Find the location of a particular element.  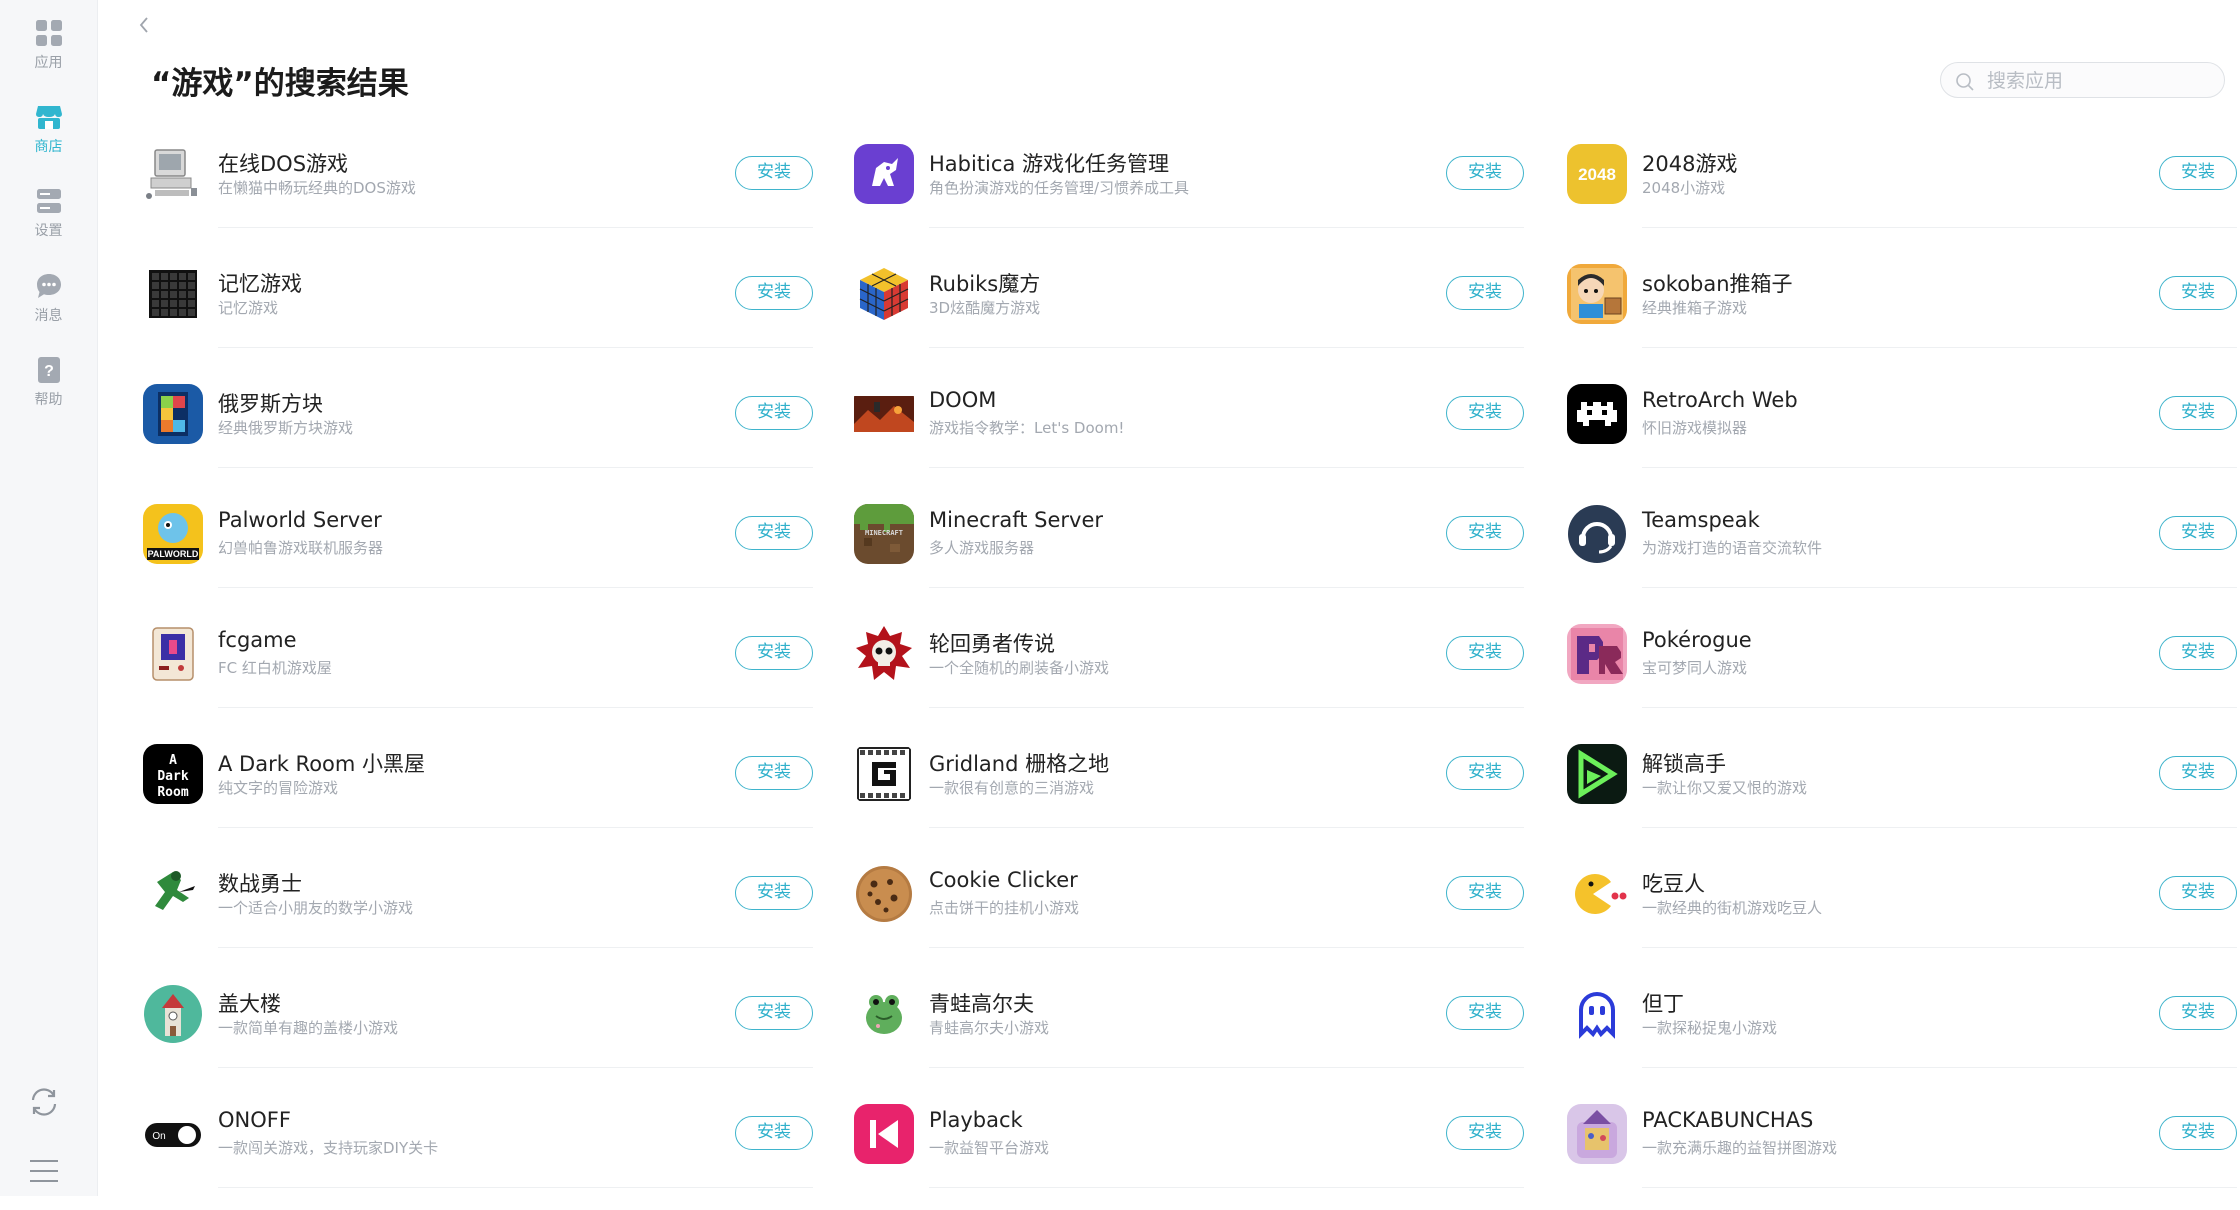

sidebar-item-messages: 消息 is located at coordinates (48, 298).